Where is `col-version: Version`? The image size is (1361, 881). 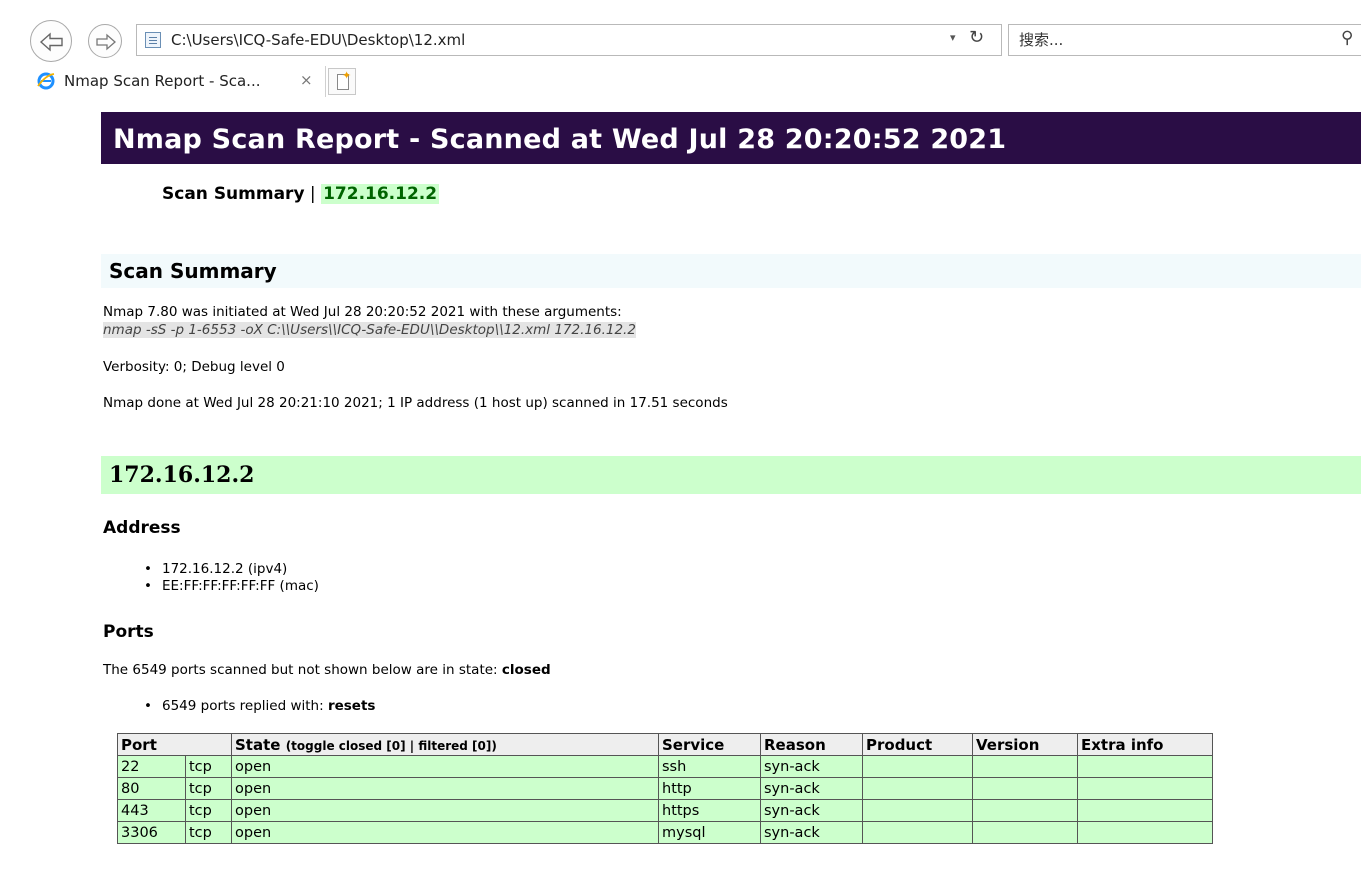
col-version: Version is located at coordinates (1025, 744).